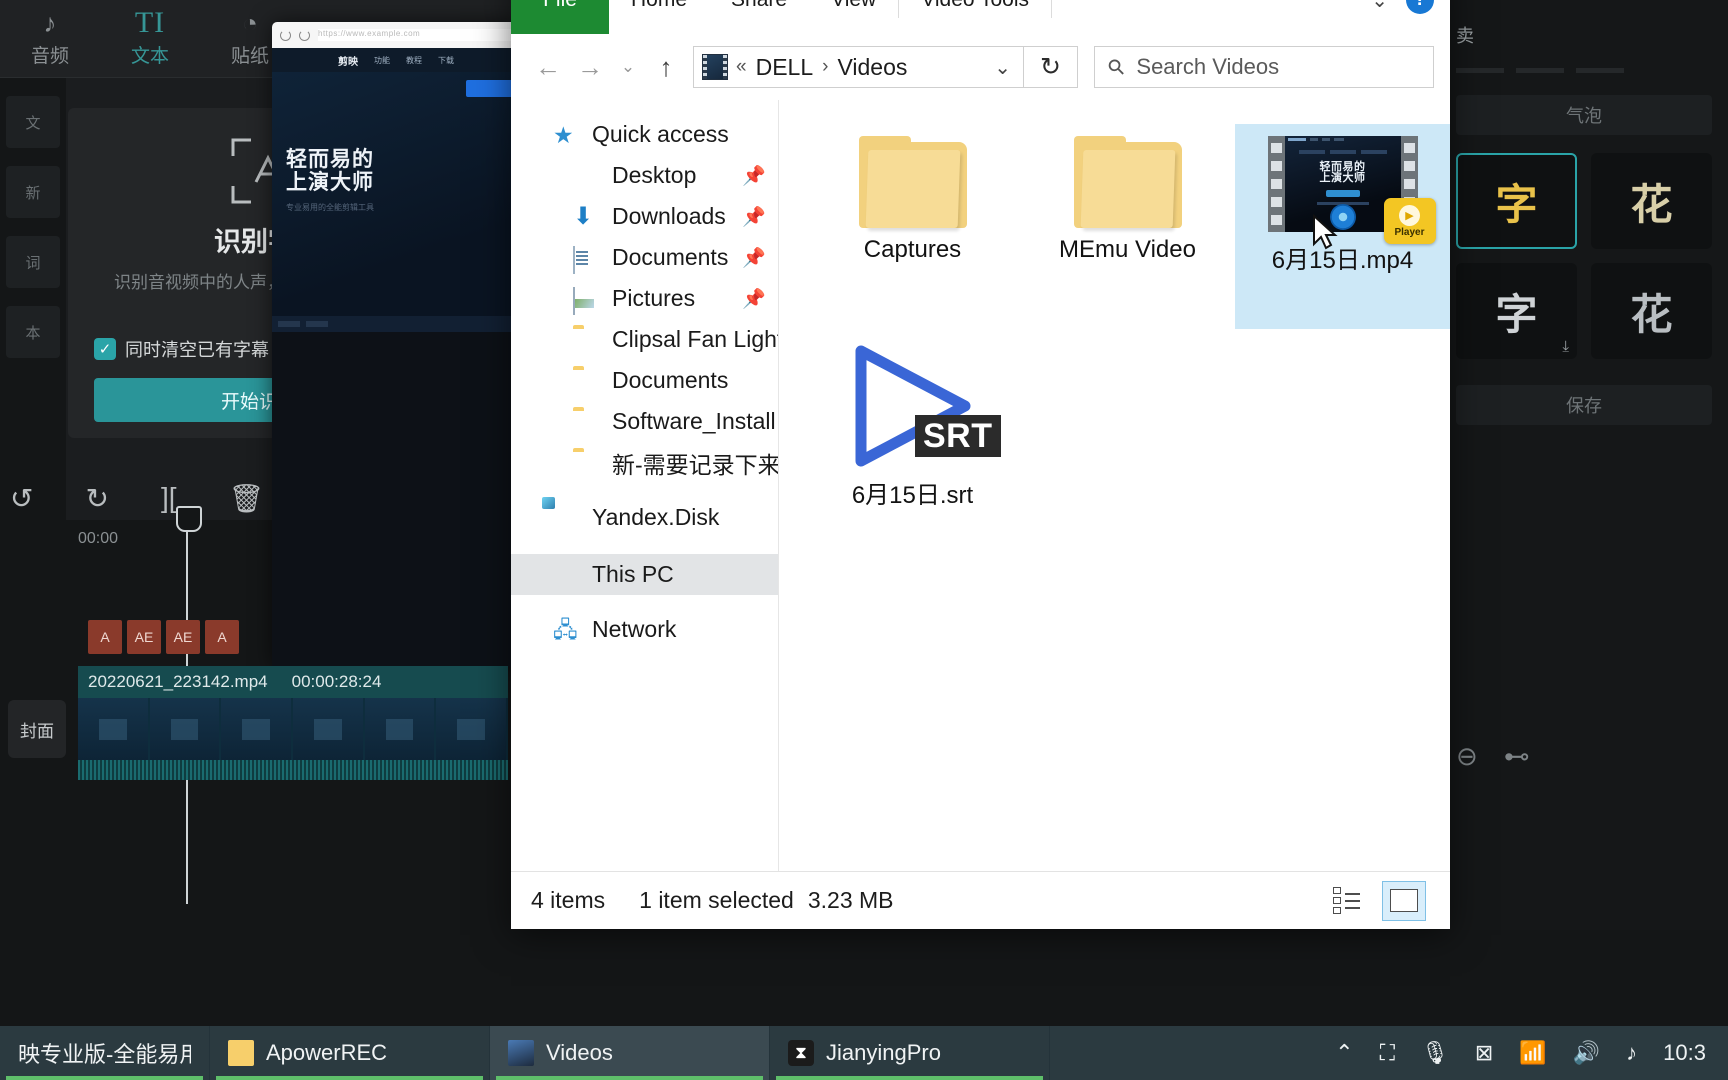 This screenshot has height=1080, width=1728. What do you see at coordinates (548, 67) in the screenshot?
I see `back-button: ←` at bounding box center [548, 67].